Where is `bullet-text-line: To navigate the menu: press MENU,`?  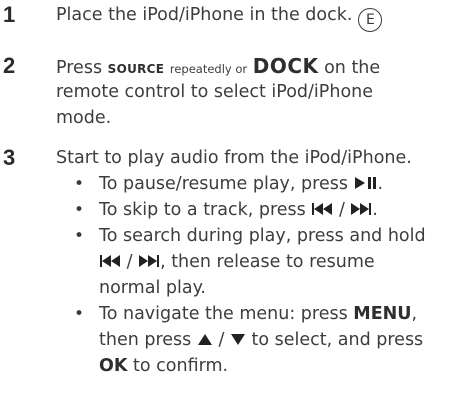 bullet-text-line: To navigate the menu: press MENU, is located at coordinates (258, 314).